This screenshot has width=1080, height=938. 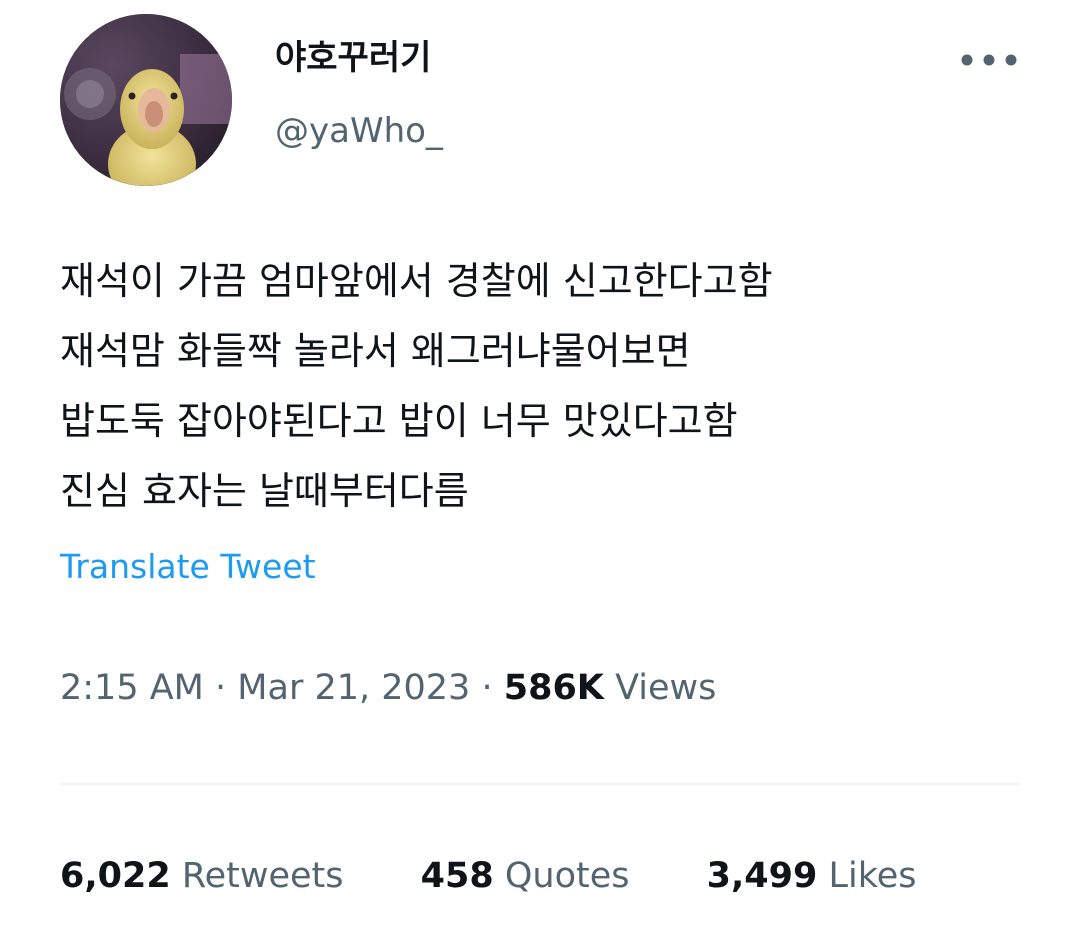 What do you see at coordinates (188, 567) in the screenshot?
I see `translate-tweet-link: Translate Tweet` at bounding box center [188, 567].